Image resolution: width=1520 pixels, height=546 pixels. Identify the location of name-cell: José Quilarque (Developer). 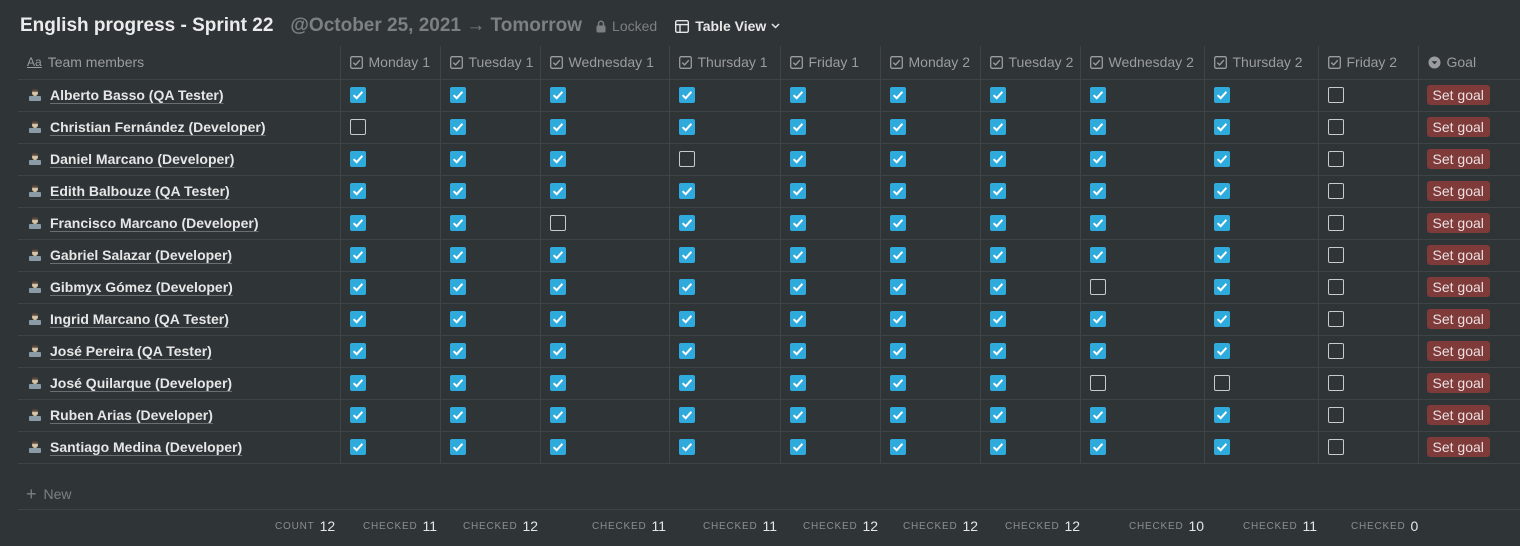
(179, 383).